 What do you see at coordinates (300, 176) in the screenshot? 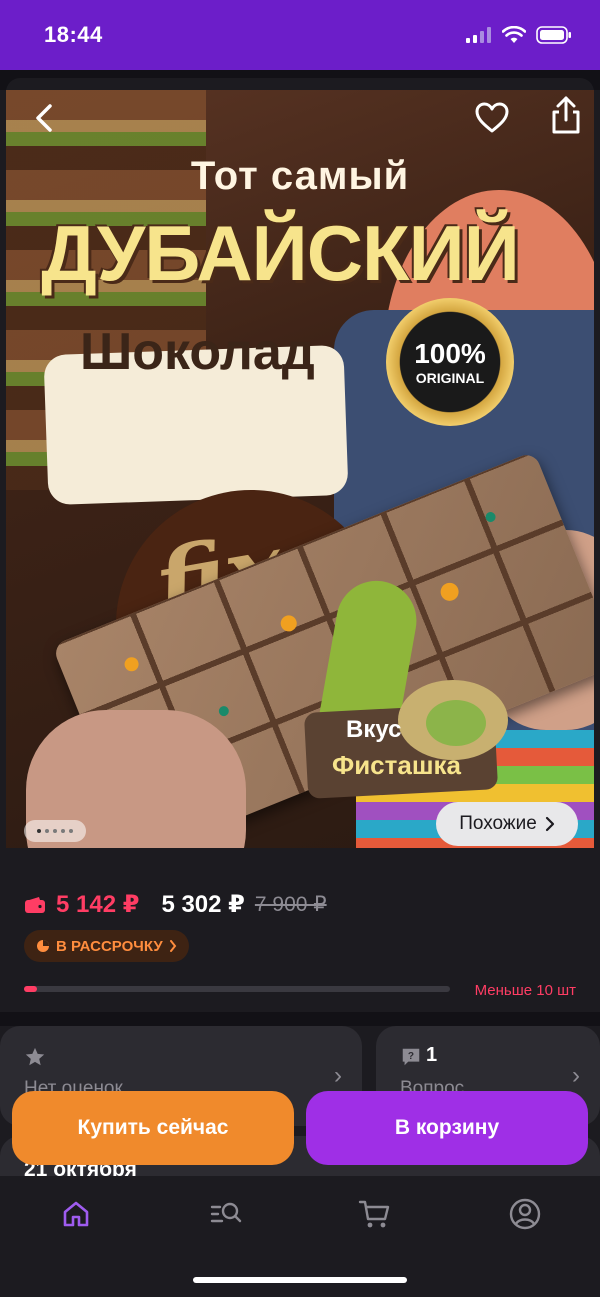
I see `image-title-line1: Тот самый` at bounding box center [300, 176].